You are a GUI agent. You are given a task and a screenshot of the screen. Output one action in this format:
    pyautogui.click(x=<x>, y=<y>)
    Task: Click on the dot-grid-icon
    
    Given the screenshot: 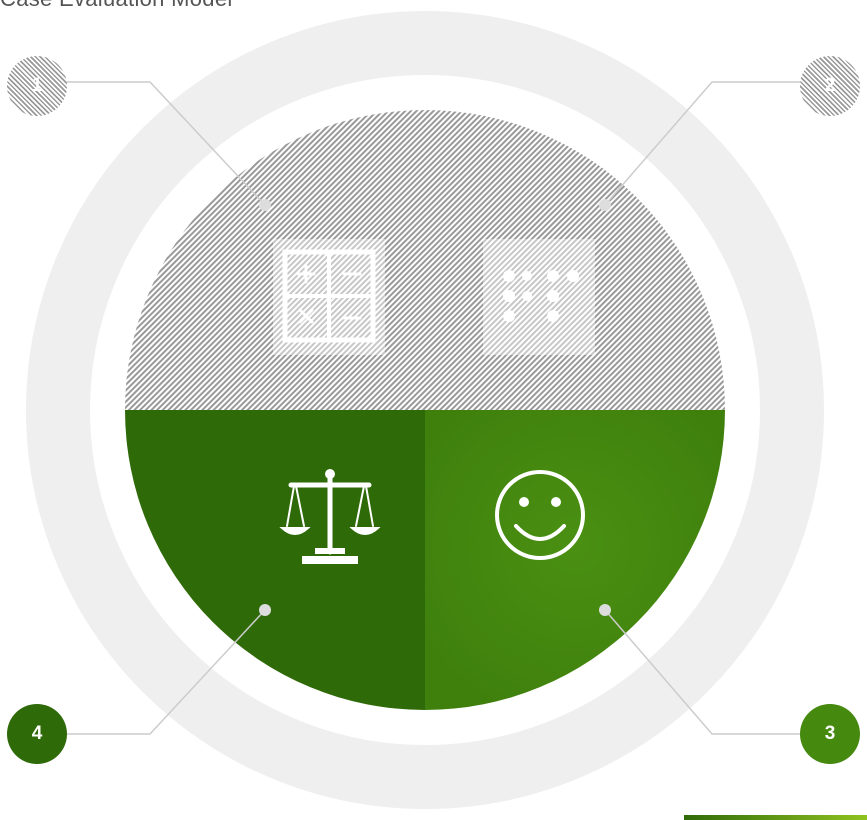 What is the action you would take?
    pyautogui.click(x=539, y=297)
    